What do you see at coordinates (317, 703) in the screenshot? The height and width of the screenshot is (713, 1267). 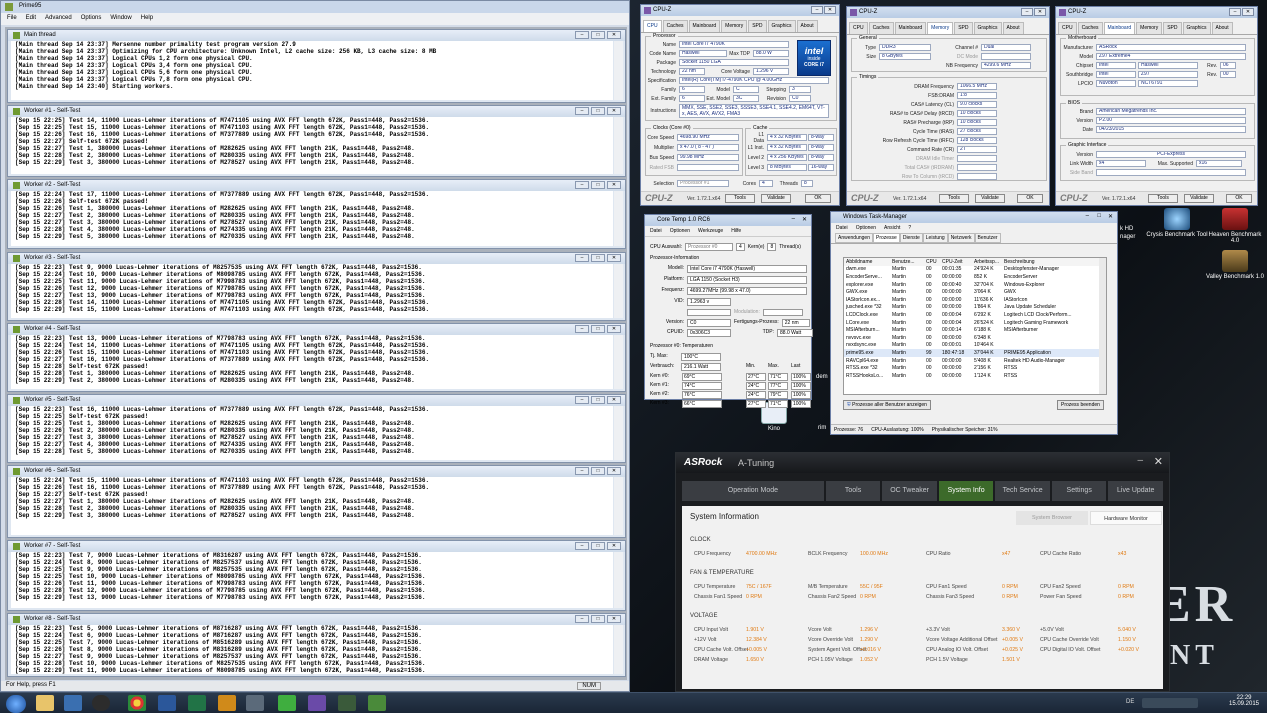 I see `cpuz-taskbar-icon` at bounding box center [317, 703].